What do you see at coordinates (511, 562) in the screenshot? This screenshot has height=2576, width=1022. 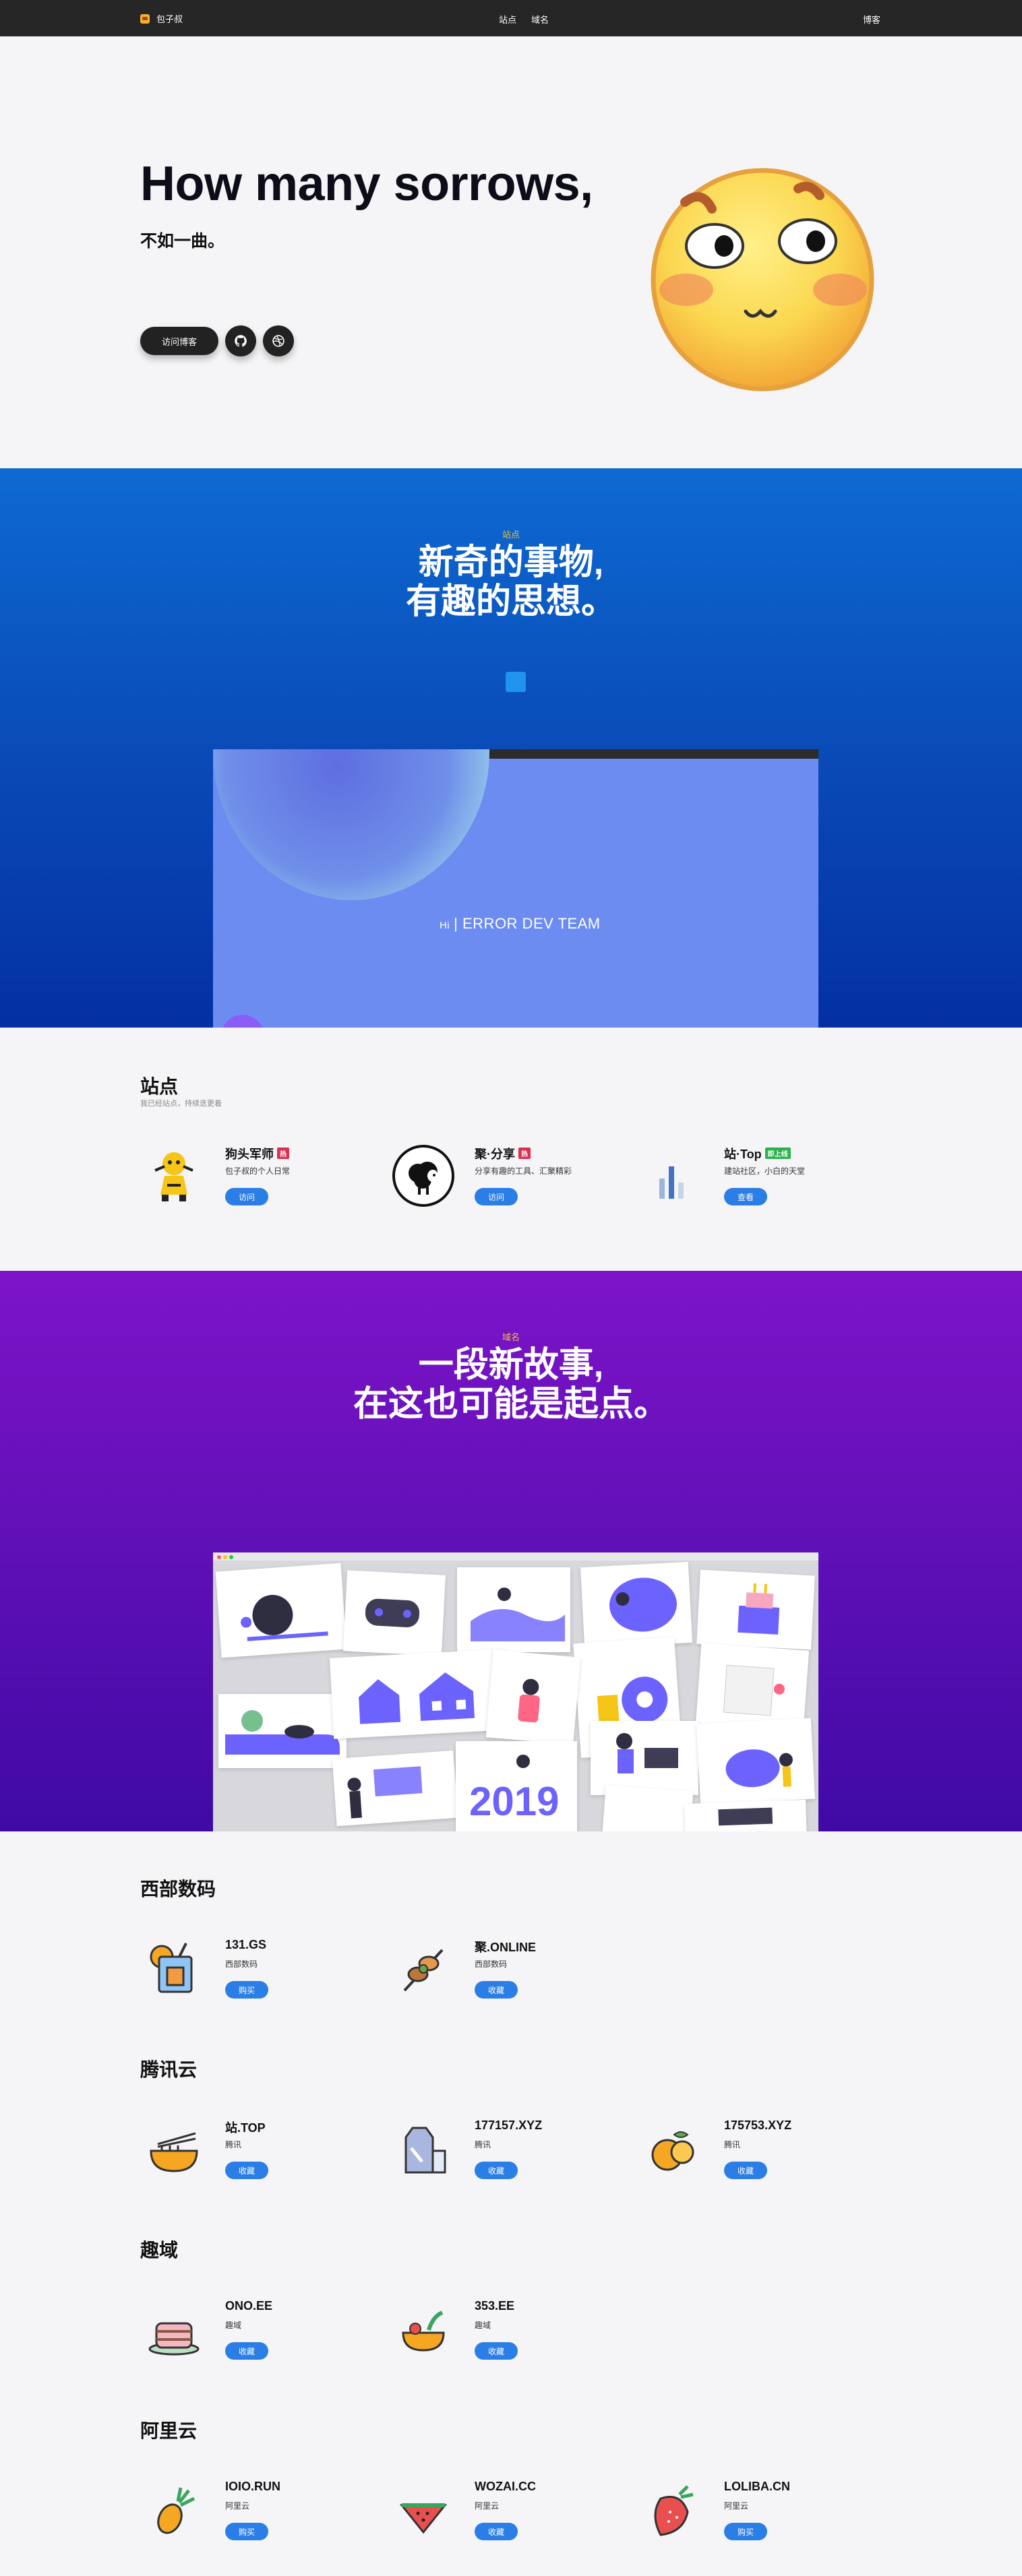 I see `sites-banner-title-line1: 新奇的事物,` at bounding box center [511, 562].